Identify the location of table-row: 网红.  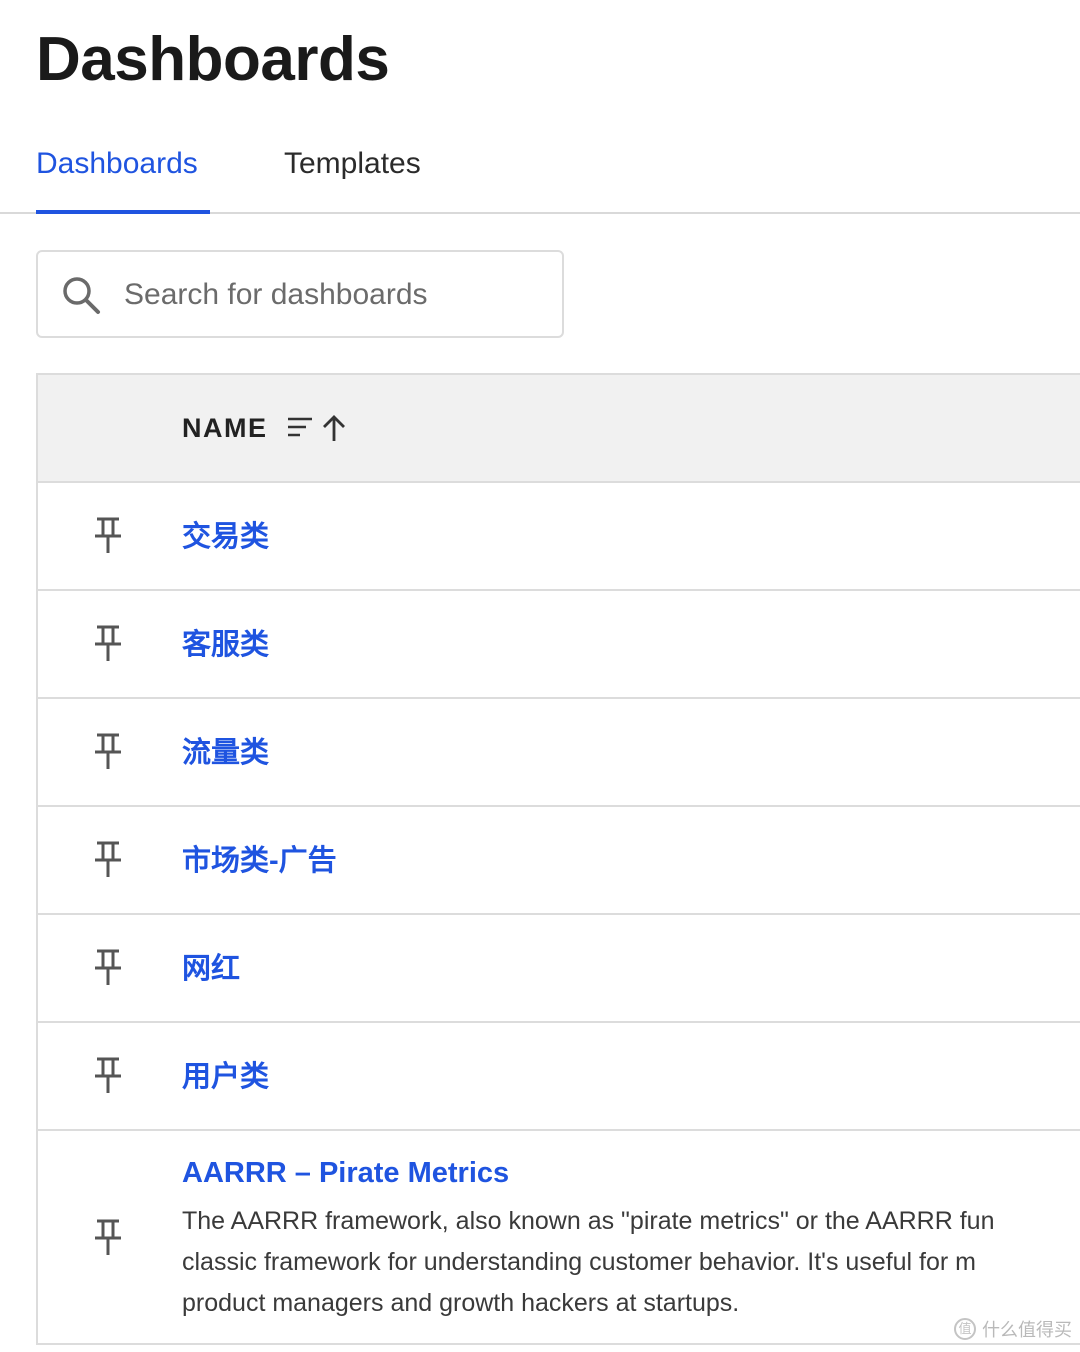
(559, 969).